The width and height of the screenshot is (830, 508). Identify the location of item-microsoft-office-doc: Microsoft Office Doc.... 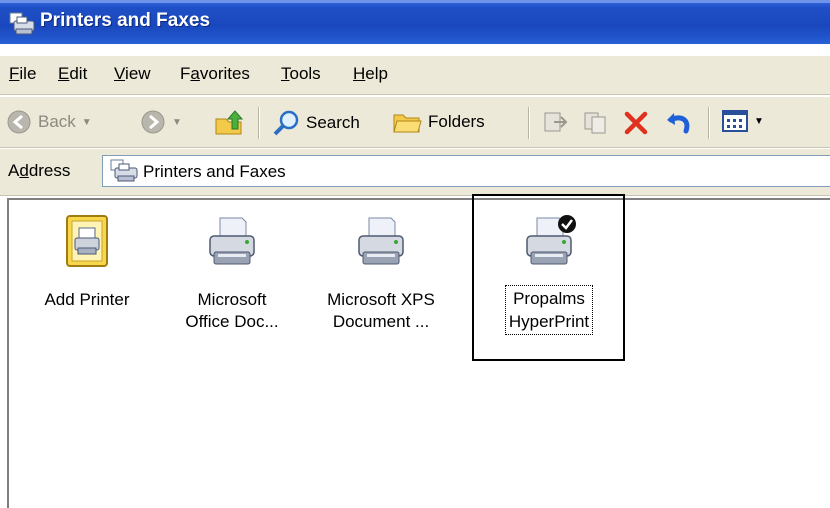
(232, 273).